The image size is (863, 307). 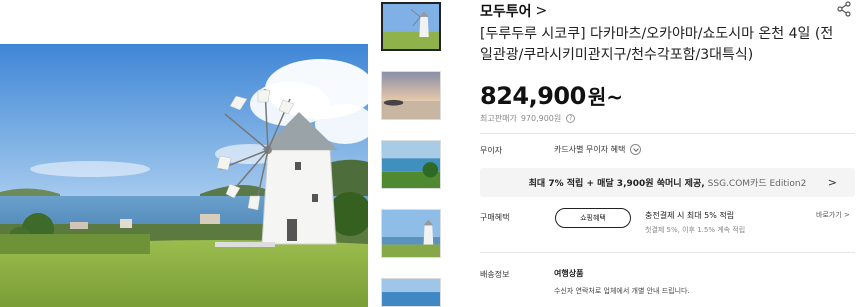 I want to click on promo-text: 최대 7% 적립 + 매달 3,900원 쑥머니 제공,, so click(x=616, y=184).